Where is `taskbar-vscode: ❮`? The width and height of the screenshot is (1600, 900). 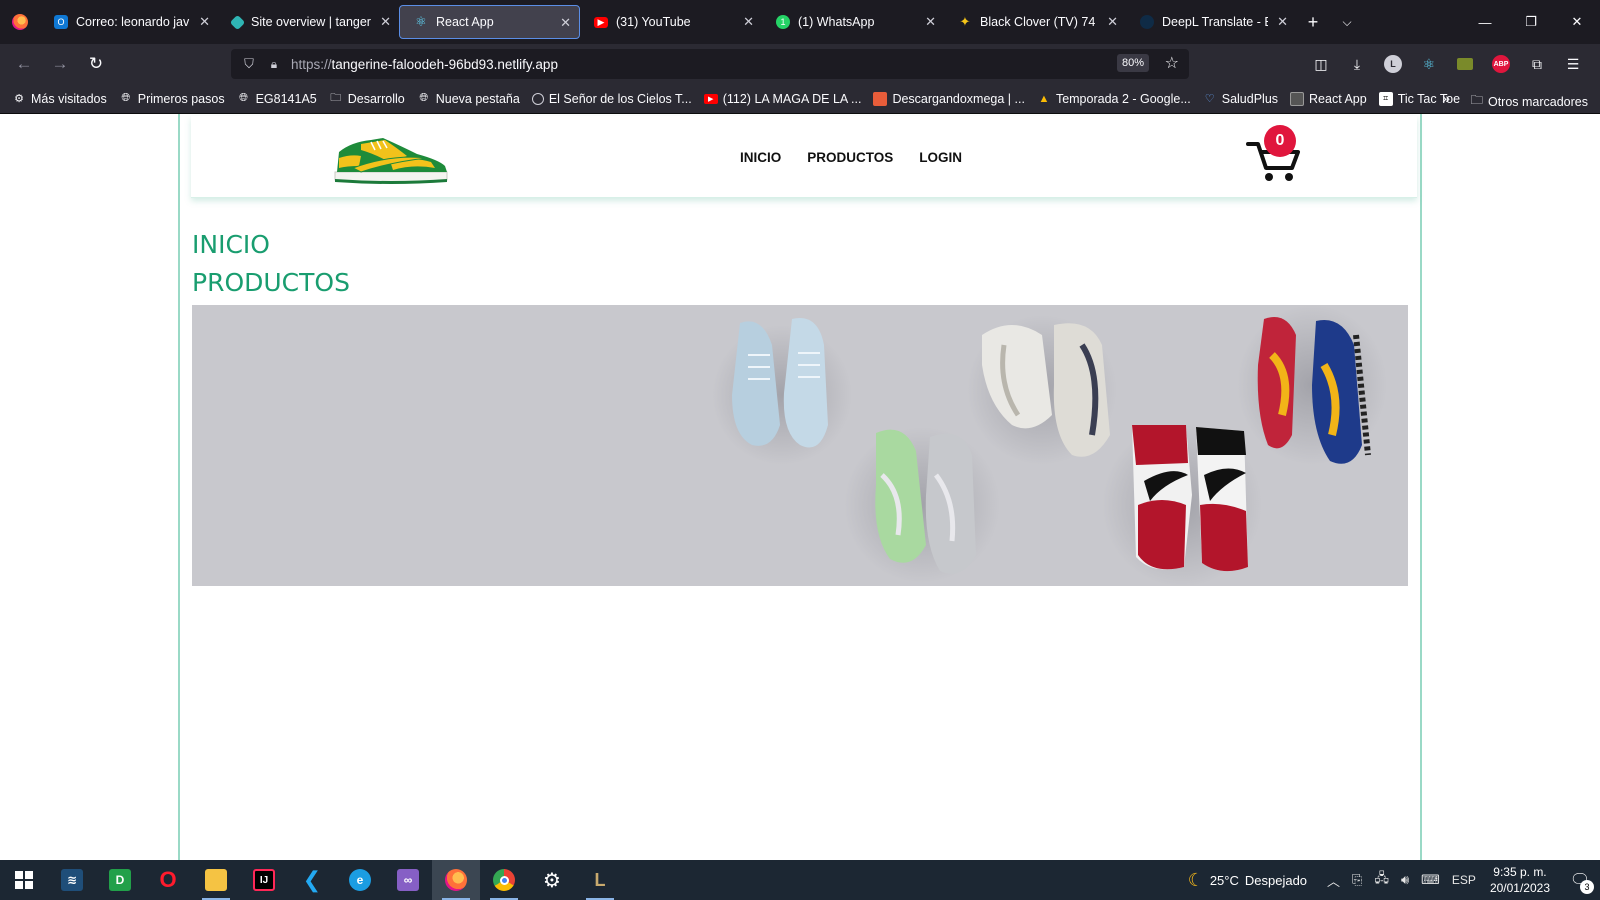 taskbar-vscode: ❮ is located at coordinates (312, 880).